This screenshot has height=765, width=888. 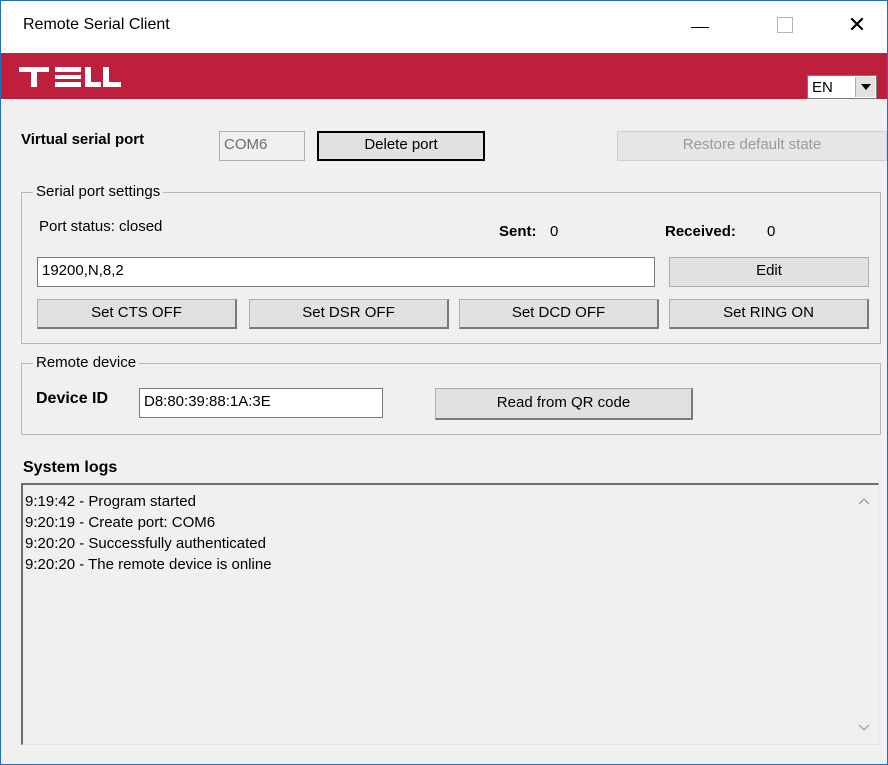 What do you see at coordinates (86, 362) in the screenshot?
I see `remote-device-legend: Remote device` at bounding box center [86, 362].